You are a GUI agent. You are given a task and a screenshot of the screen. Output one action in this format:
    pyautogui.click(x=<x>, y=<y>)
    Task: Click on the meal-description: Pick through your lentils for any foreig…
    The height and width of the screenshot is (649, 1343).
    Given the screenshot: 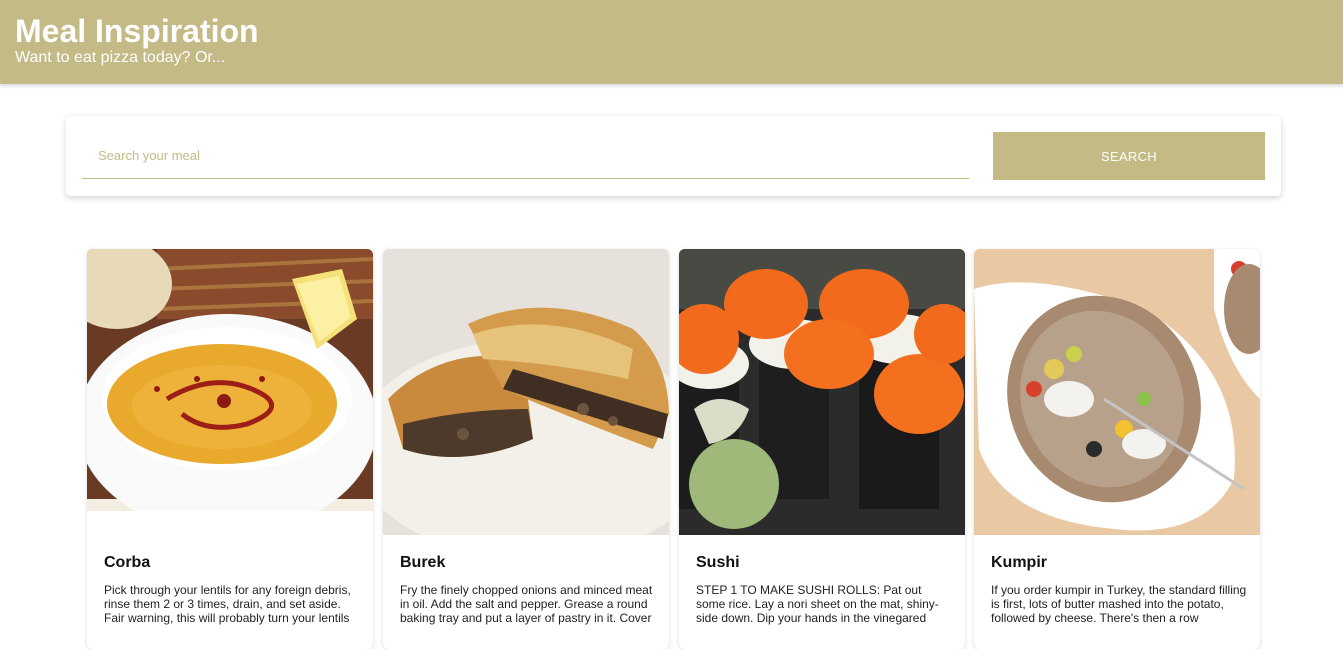 What is the action you would take?
    pyautogui.click(x=227, y=604)
    